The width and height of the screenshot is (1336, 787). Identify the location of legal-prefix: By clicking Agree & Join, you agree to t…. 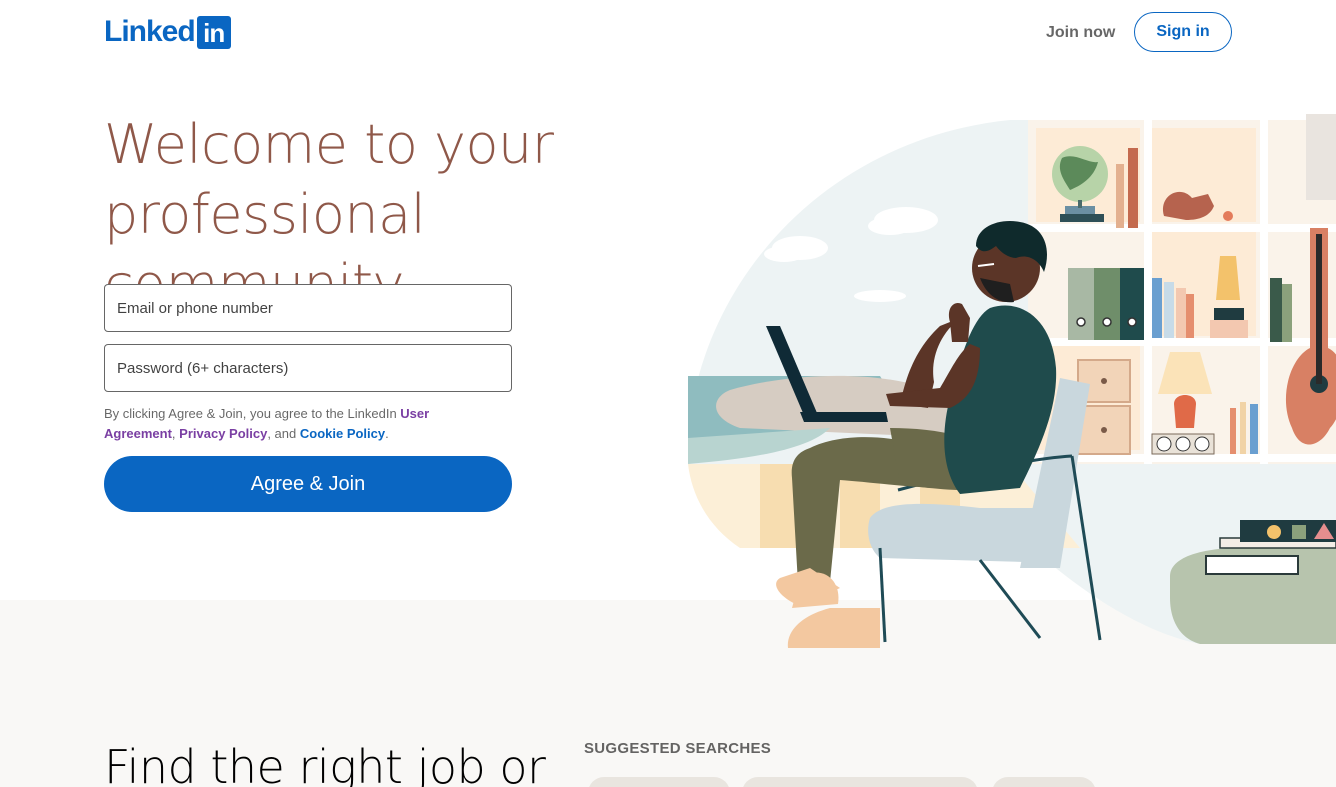
(252, 413).